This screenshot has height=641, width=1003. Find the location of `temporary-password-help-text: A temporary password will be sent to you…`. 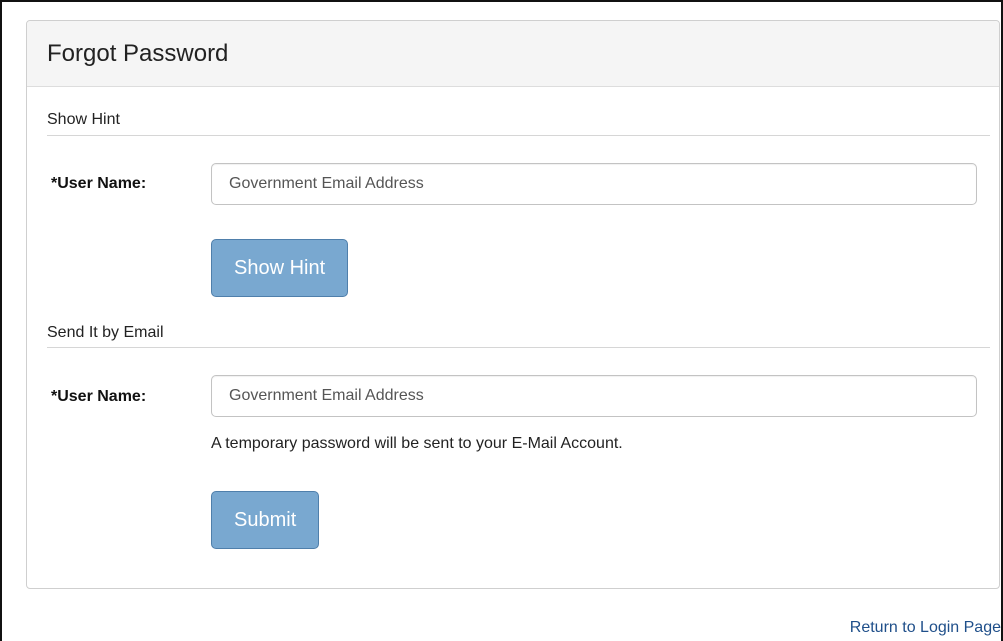

temporary-password-help-text: A temporary password will be sent to you… is located at coordinates (417, 443).